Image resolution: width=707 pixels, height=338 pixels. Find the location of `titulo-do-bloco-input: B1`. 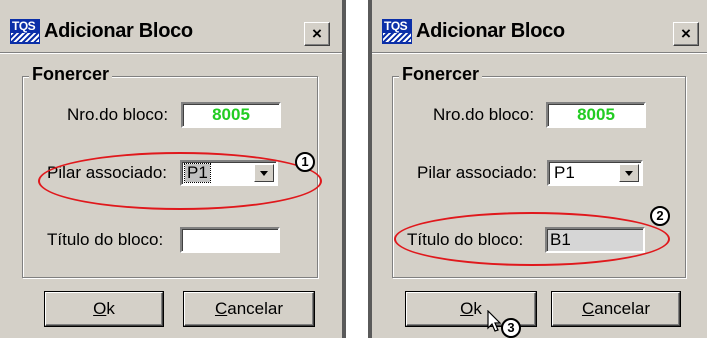

titulo-do-bloco-input: B1 is located at coordinates (595, 240).